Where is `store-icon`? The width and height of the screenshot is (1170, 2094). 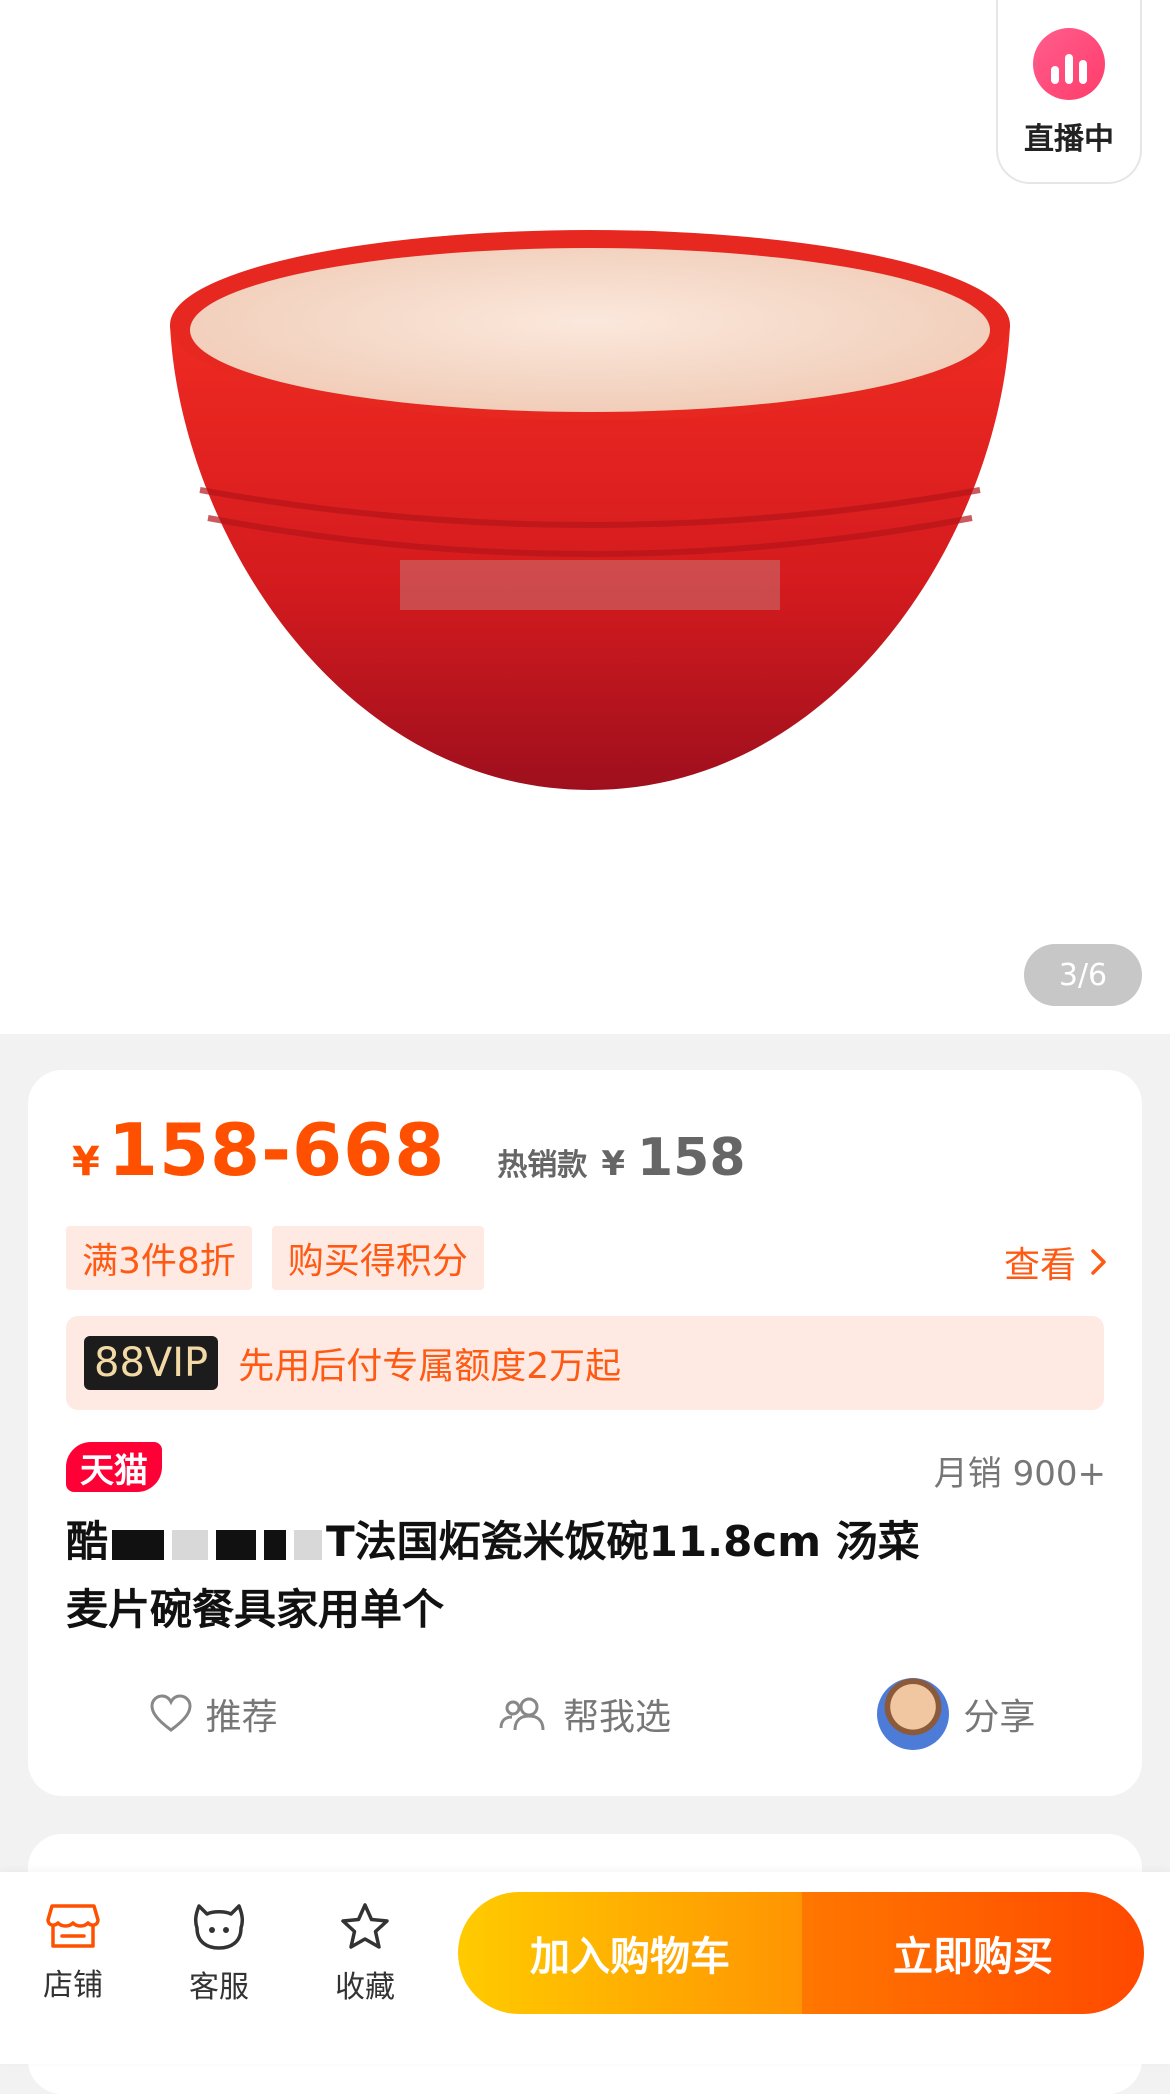
store-icon is located at coordinates (73, 1926).